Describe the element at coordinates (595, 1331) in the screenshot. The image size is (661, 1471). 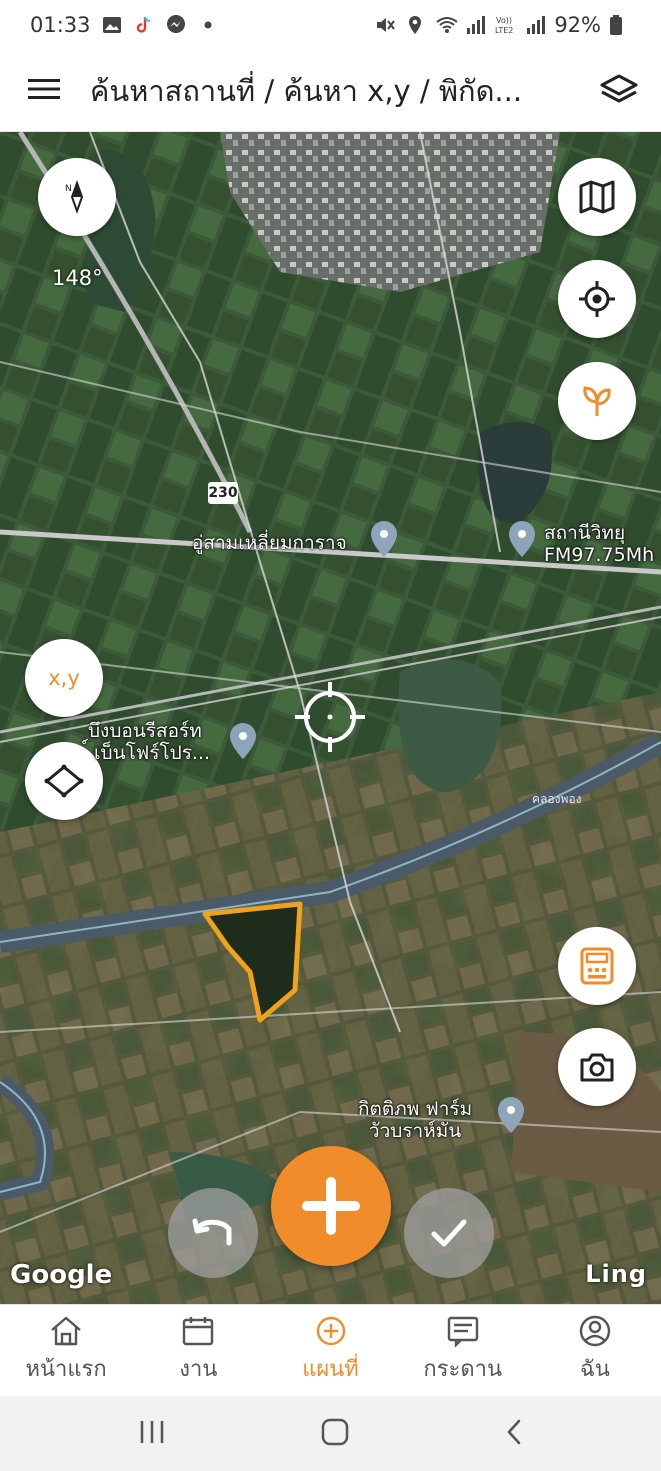
I see `profile-icon` at that location.